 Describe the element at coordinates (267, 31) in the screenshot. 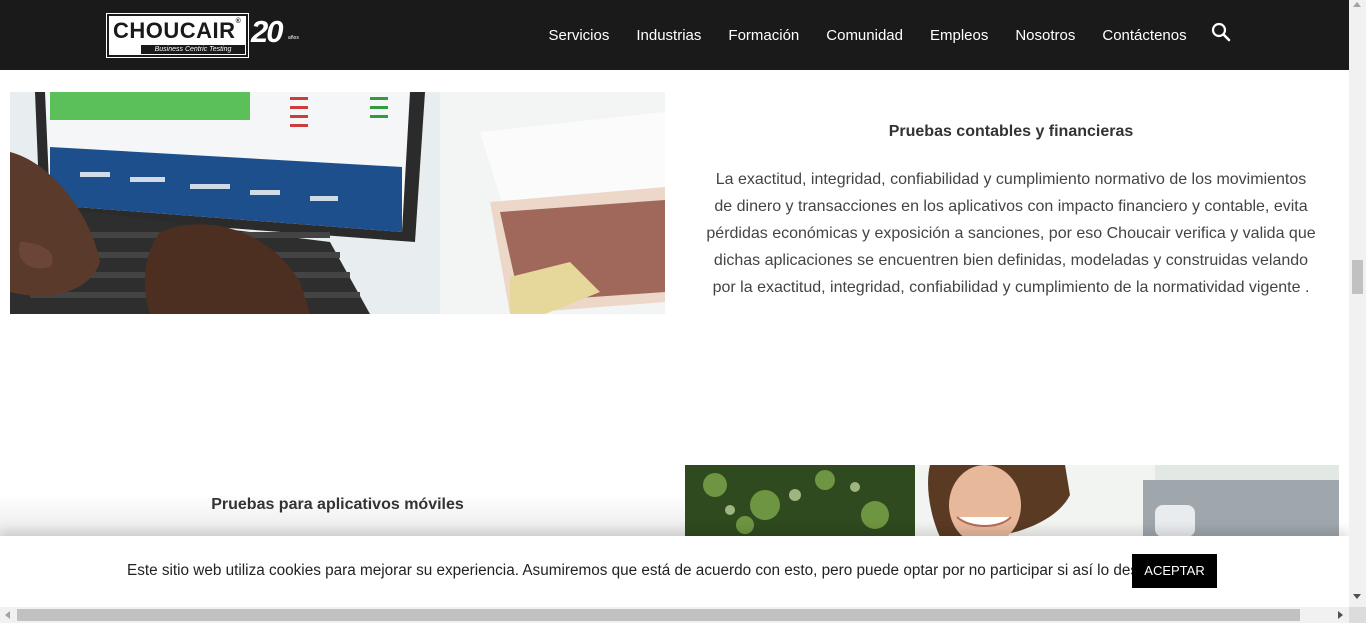

I see `logo-anniversary: 20` at that location.